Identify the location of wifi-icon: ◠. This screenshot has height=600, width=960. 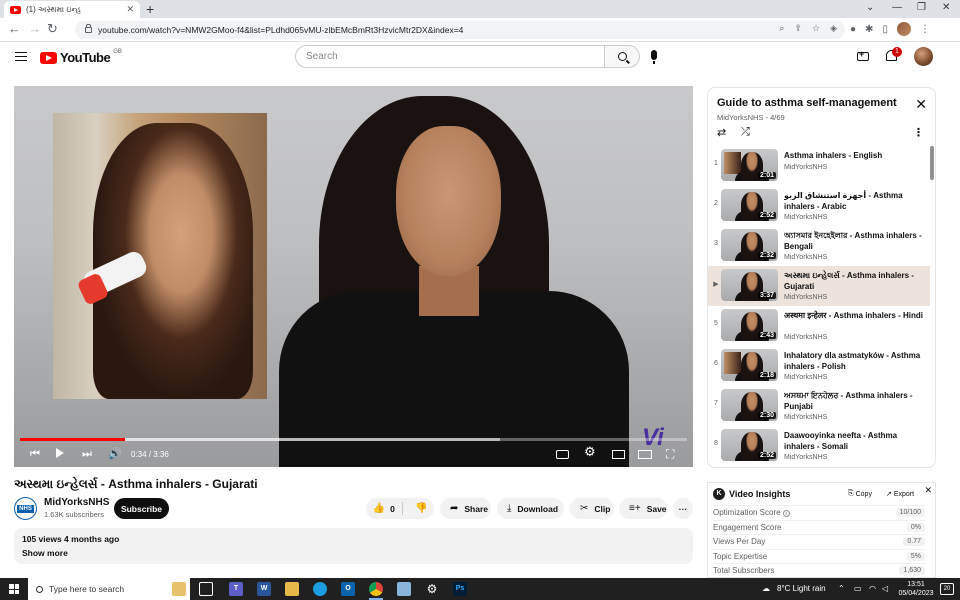
(872, 588).